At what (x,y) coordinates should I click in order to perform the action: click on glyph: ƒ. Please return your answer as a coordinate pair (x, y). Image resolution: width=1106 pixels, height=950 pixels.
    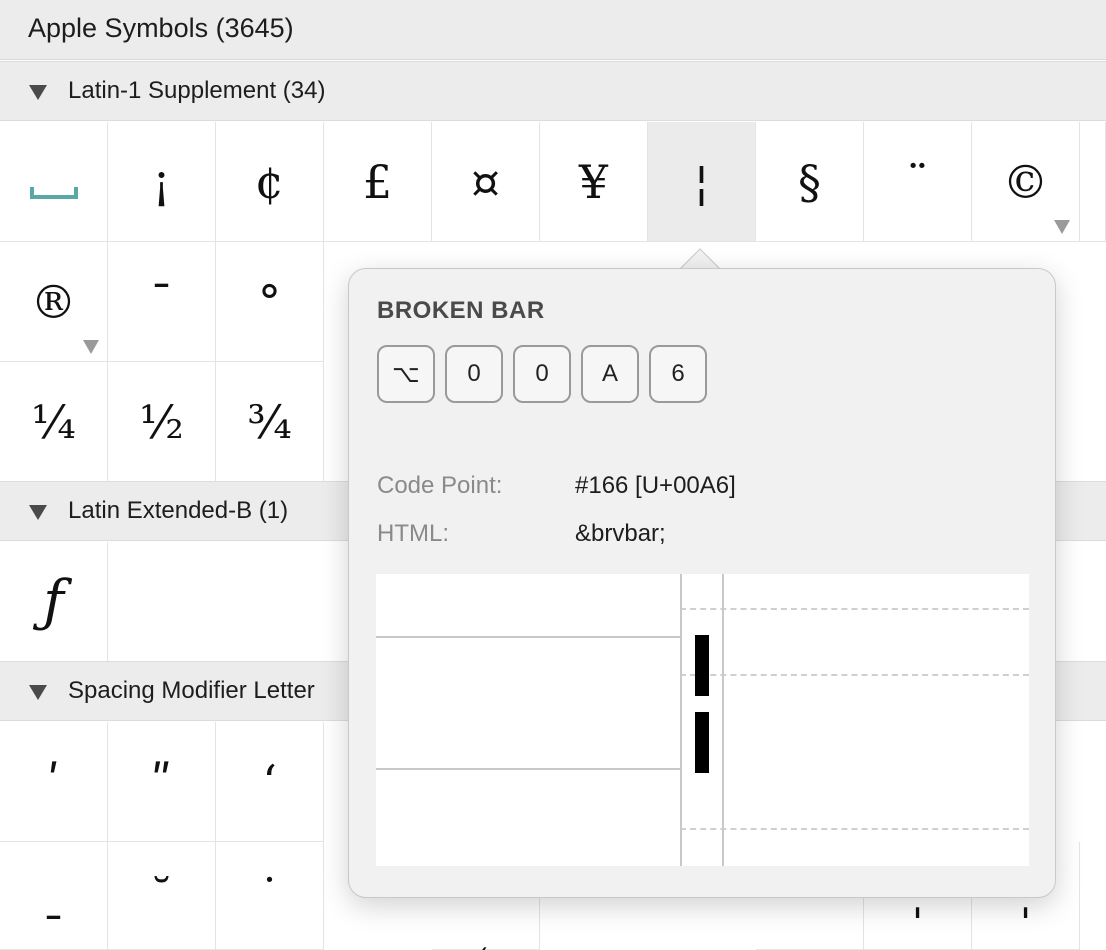
    Looking at the image, I should click on (53, 601).